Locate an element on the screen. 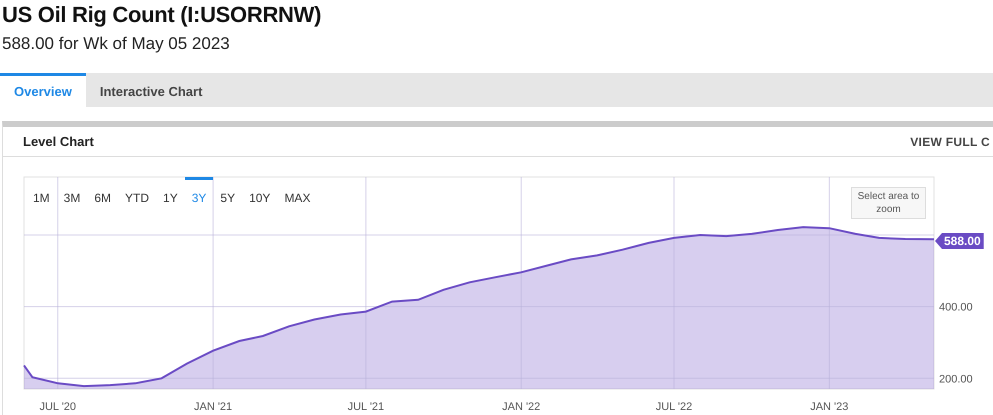 Image resolution: width=993 pixels, height=415 pixels. range-button: MAX is located at coordinates (297, 193).